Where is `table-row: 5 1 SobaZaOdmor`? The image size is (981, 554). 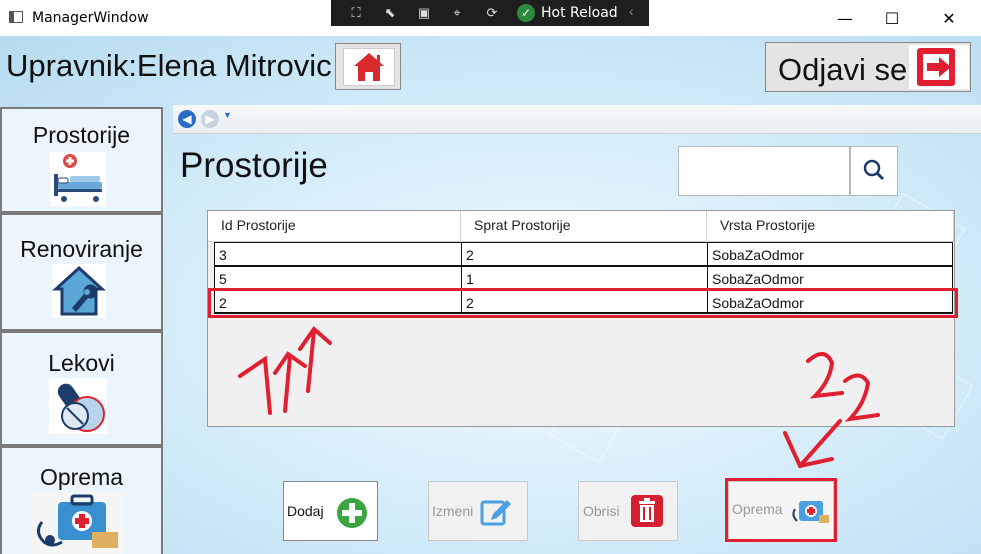
table-row: 5 1 SobaZaOdmor is located at coordinates (583, 278).